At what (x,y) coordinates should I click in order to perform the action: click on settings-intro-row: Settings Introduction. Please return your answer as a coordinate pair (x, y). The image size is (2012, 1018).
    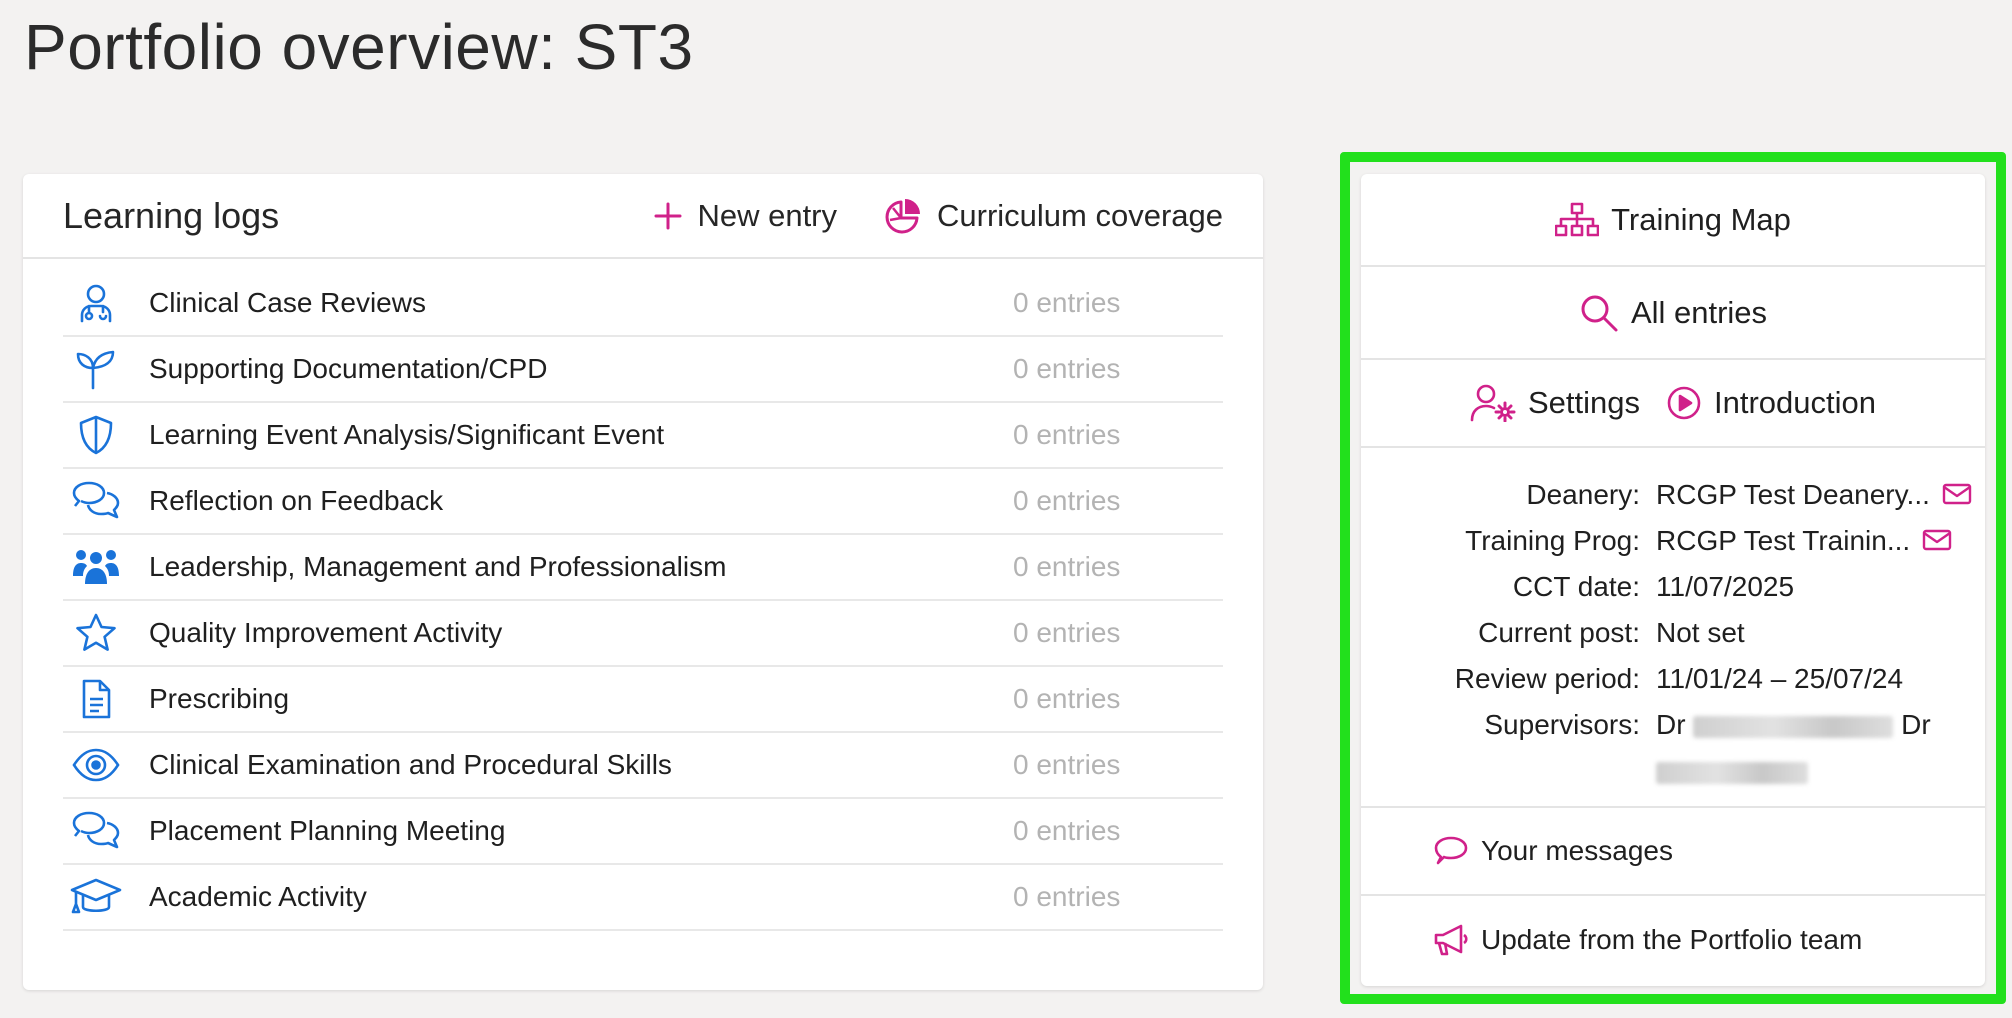
    Looking at the image, I should click on (1673, 404).